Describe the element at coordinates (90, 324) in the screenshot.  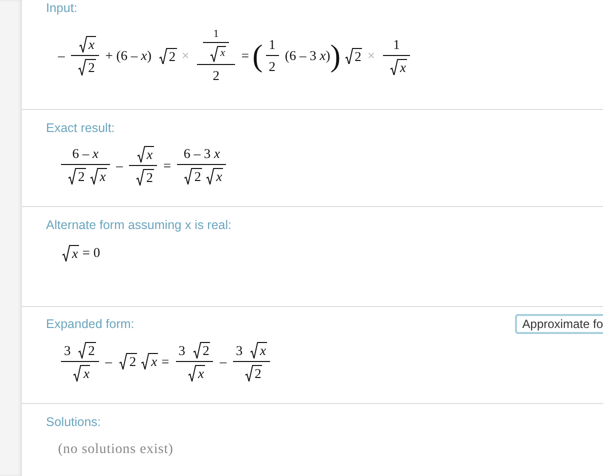
I see `section-title: Expanded form:` at that location.